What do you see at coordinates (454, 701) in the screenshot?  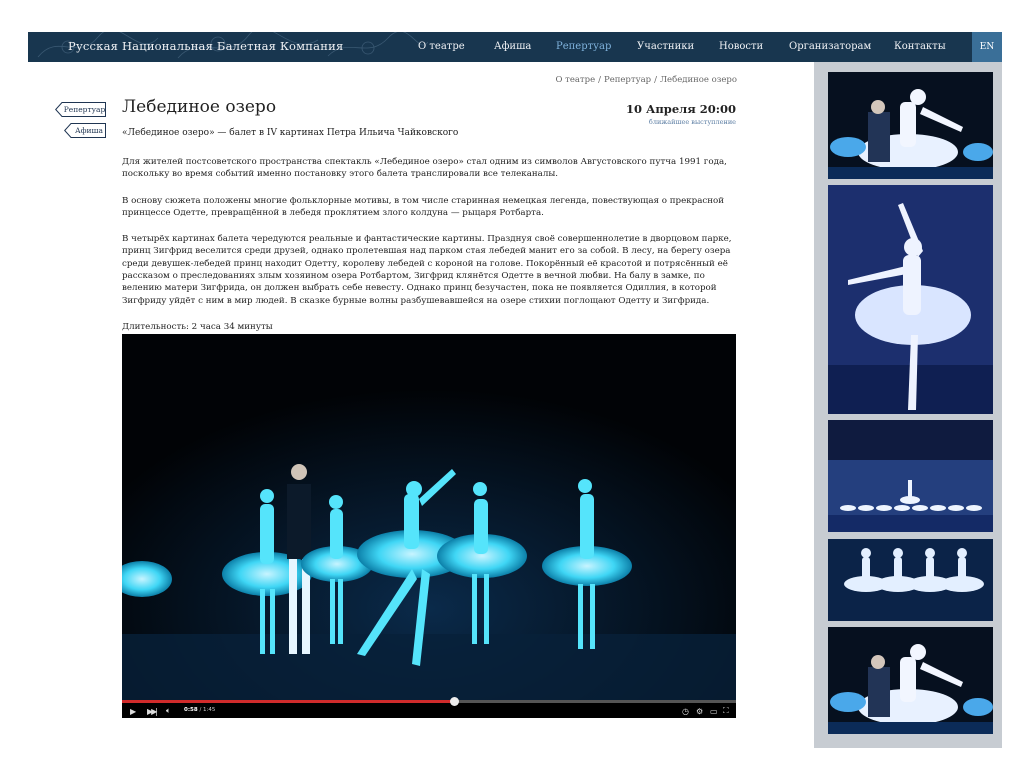 I see `video-progress-handle` at bounding box center [454, 701].